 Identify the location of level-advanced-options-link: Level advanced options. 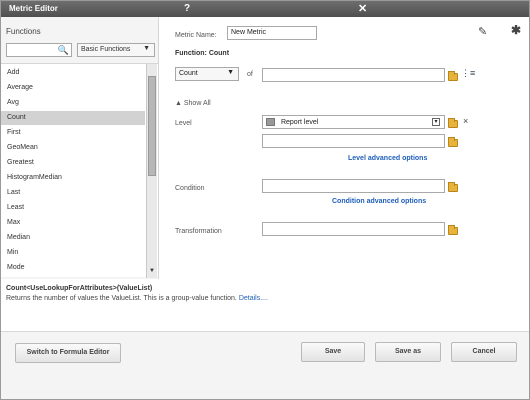
(387, 158).